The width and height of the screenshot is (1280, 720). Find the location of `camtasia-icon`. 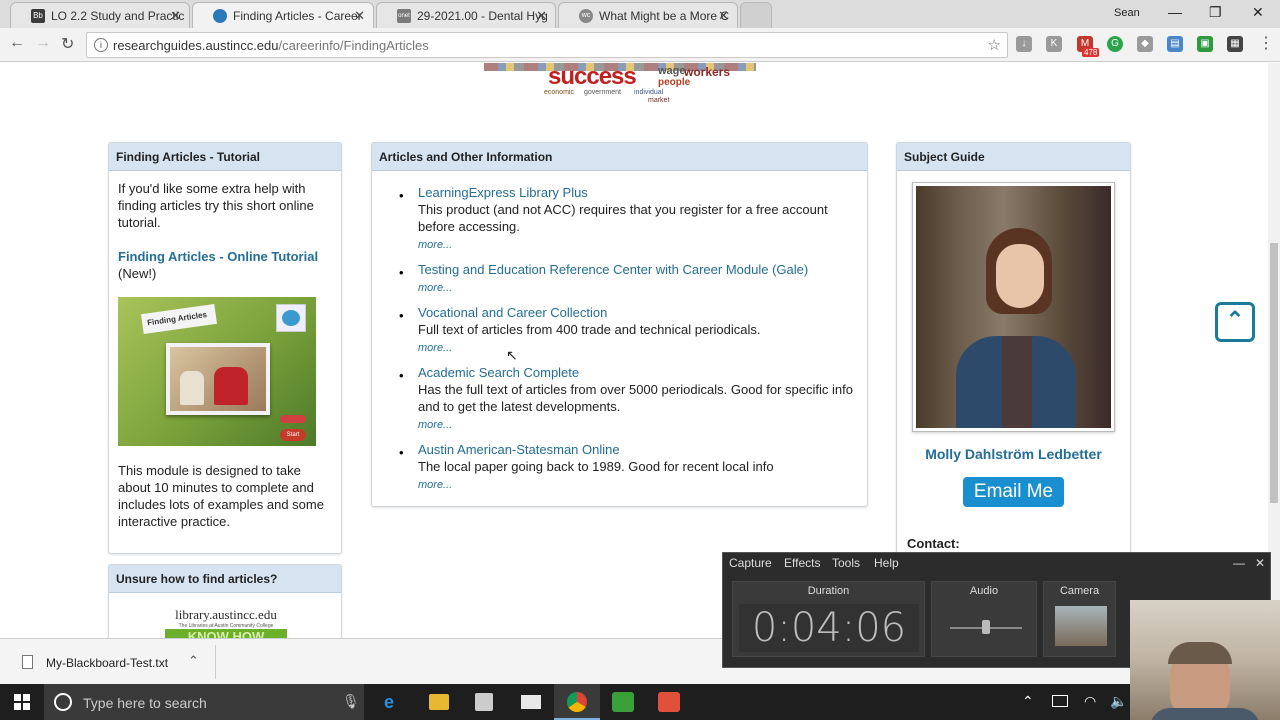

camtasia-icon is located at coordinates (623, 702).